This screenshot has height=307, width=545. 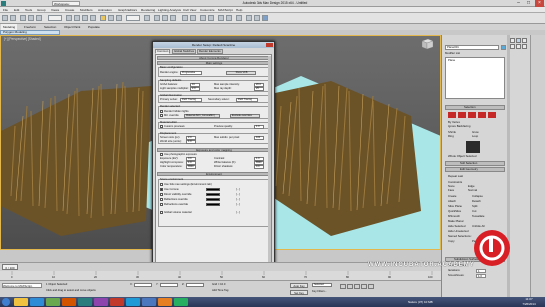 What do you see at coordinates (191, 159) in the screenshot?
I see `exposure-ev-field: 0.0` at bounding box center [191, 159].